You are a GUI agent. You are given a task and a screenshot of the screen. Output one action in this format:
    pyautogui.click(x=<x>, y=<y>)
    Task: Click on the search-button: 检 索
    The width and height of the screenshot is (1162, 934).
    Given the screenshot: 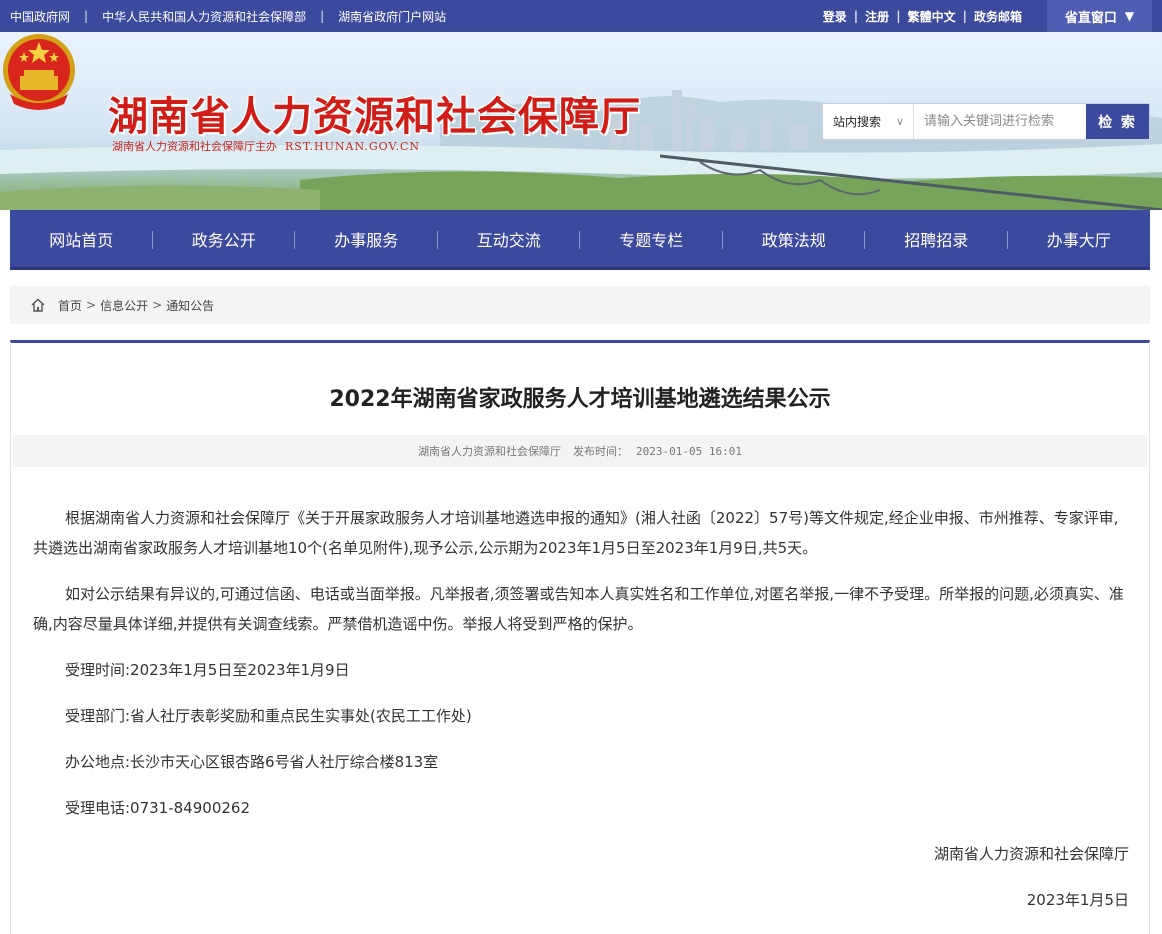 What is the action you would take?
    pyautogui.click(x=1117, y=121)
    